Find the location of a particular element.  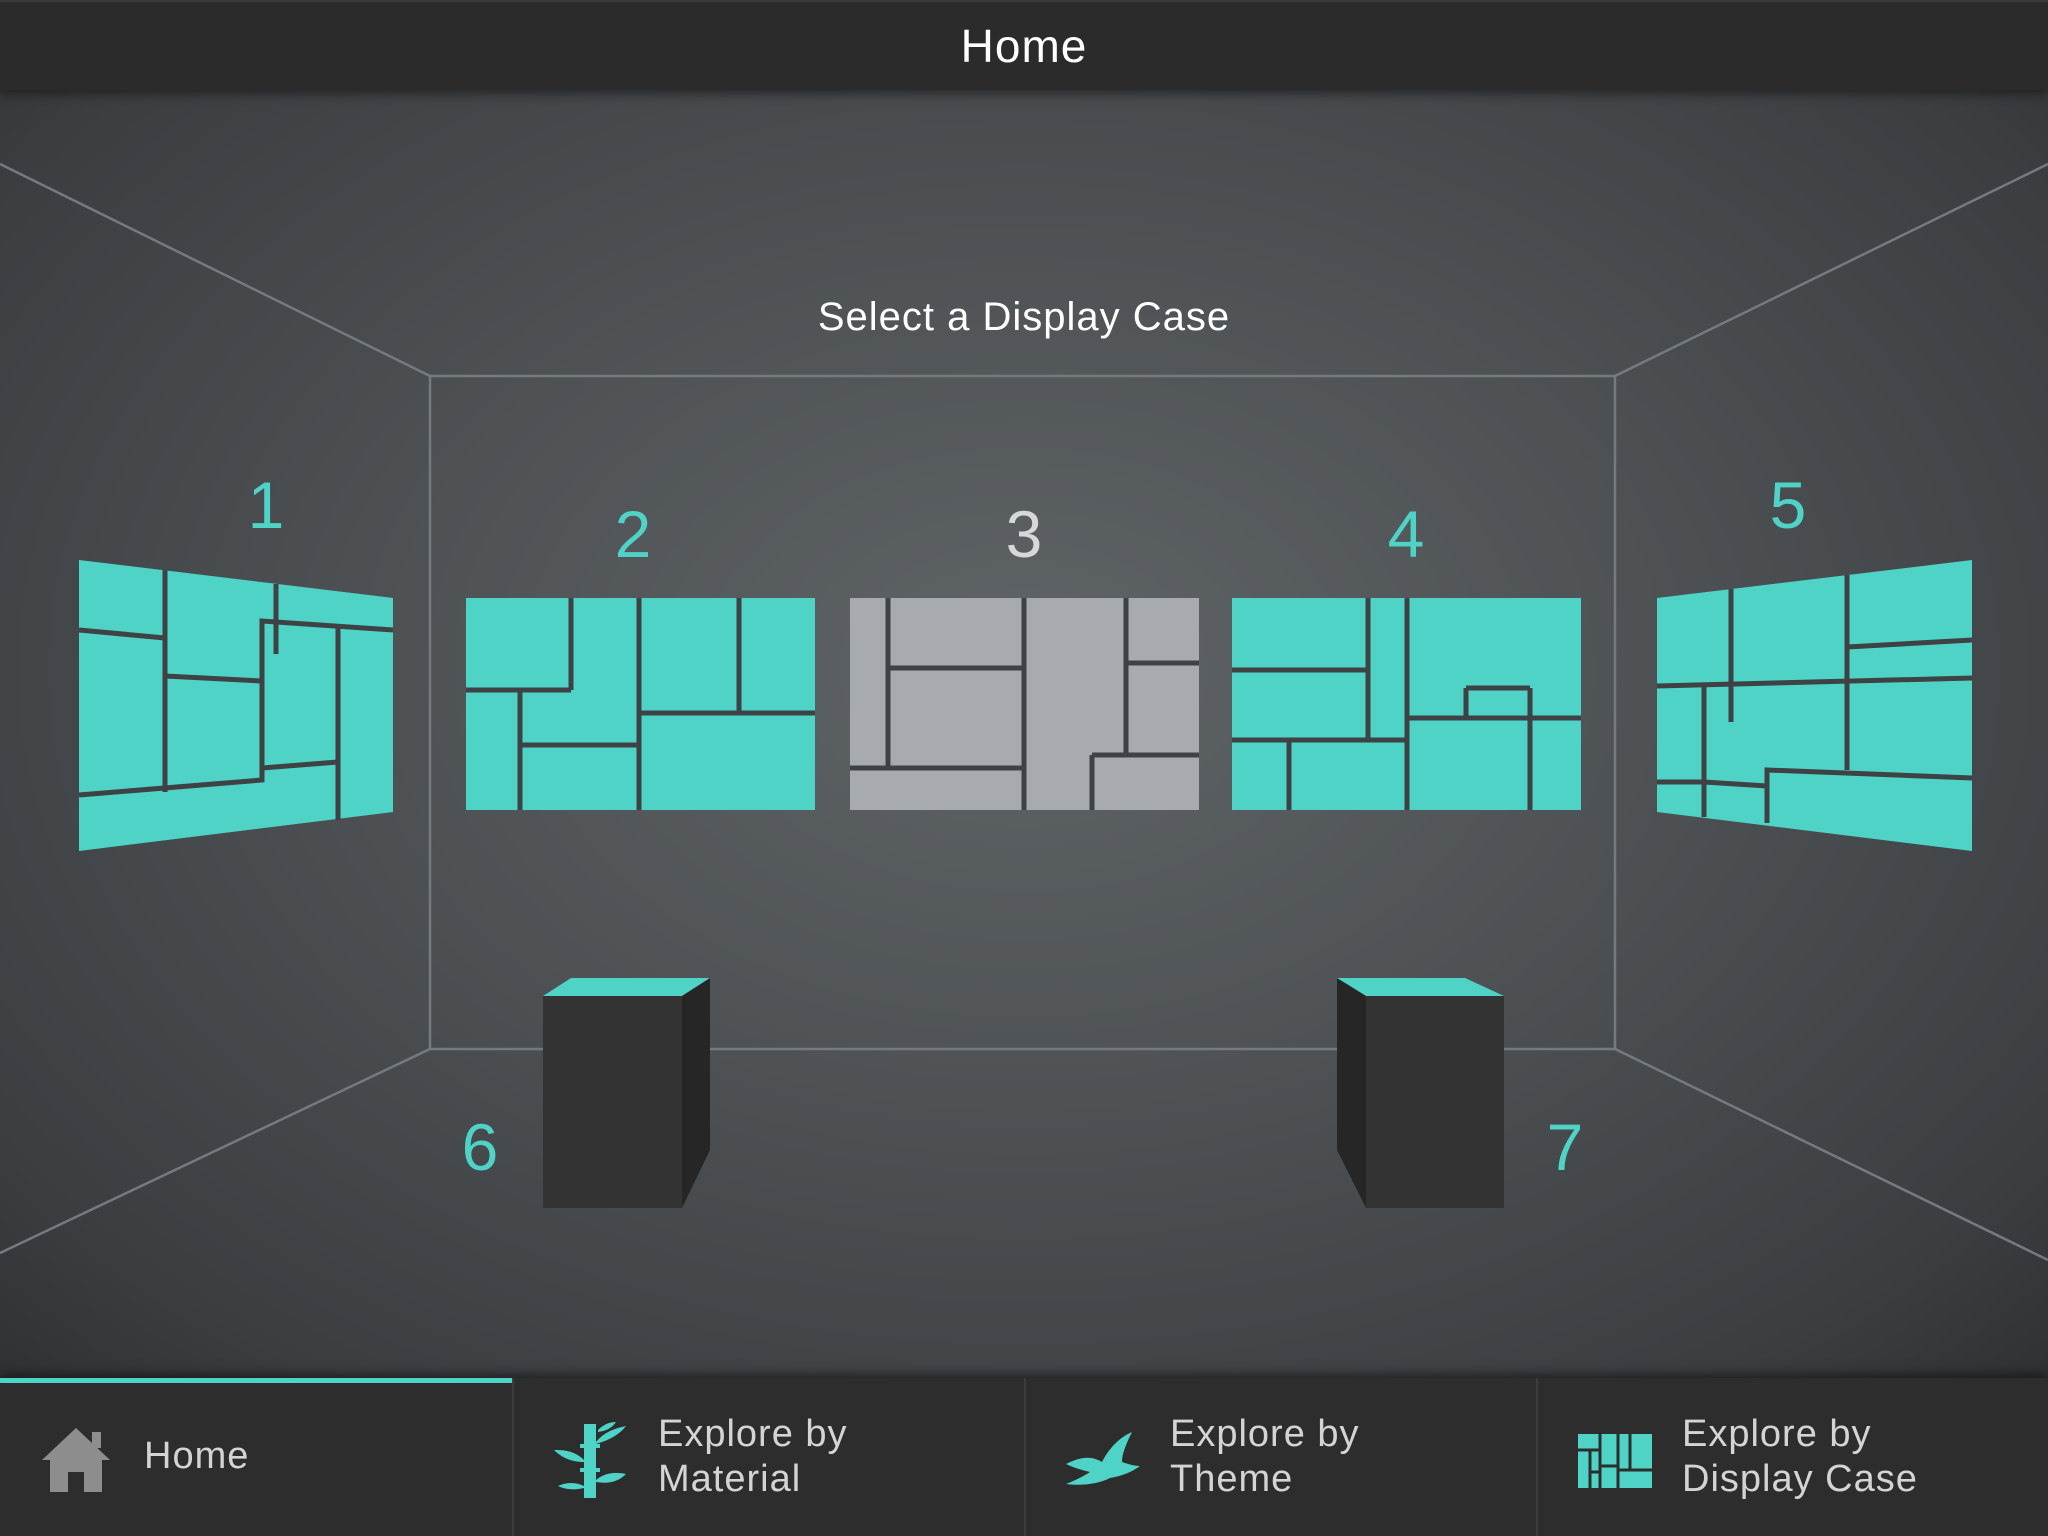

tab-explore-by-display-case-label: Explore by Display Case is located at coordinates (1800, 1456).